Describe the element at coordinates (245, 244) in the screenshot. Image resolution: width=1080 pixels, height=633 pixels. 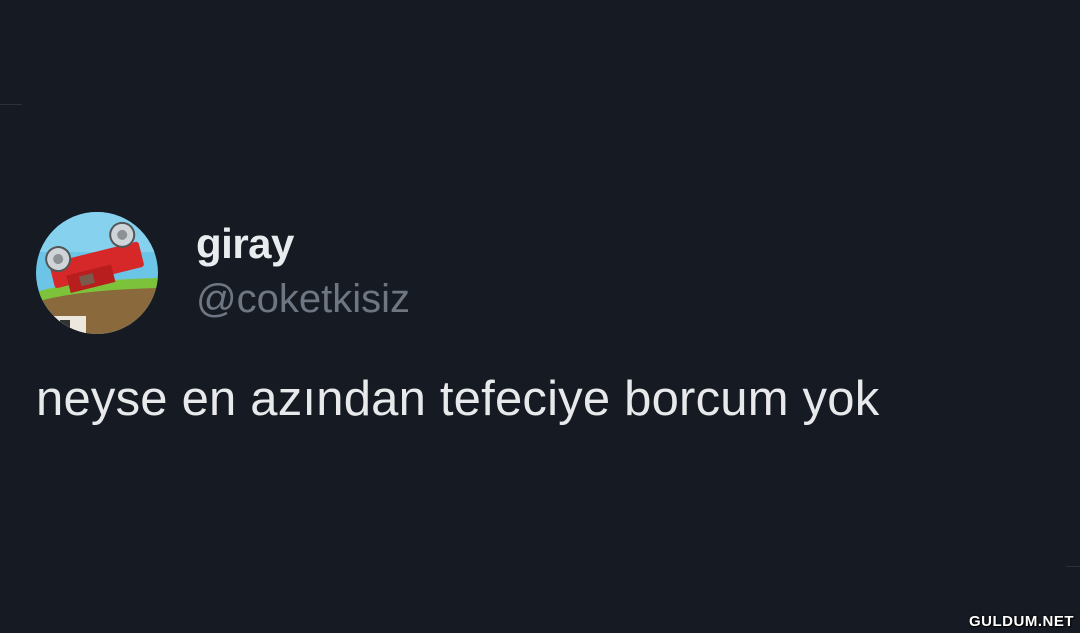
I see `display-name: giray` at that location.